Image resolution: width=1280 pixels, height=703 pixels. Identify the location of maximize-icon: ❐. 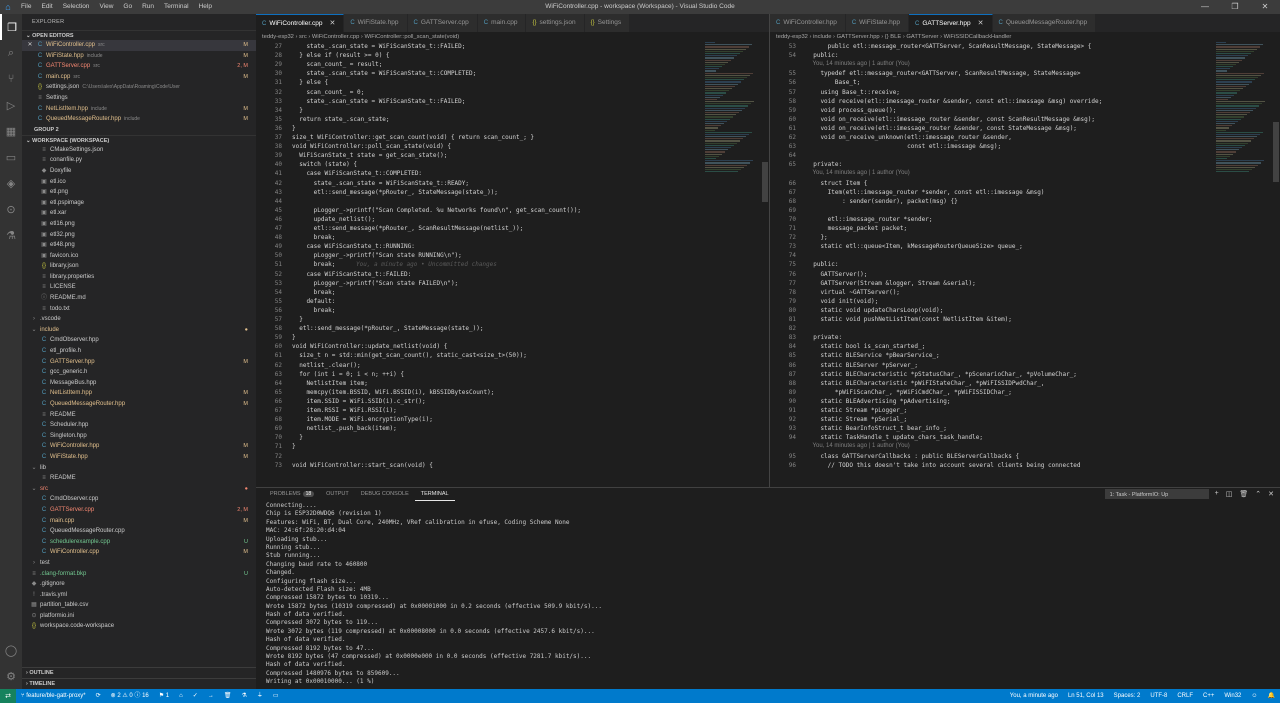
(1235, 7).